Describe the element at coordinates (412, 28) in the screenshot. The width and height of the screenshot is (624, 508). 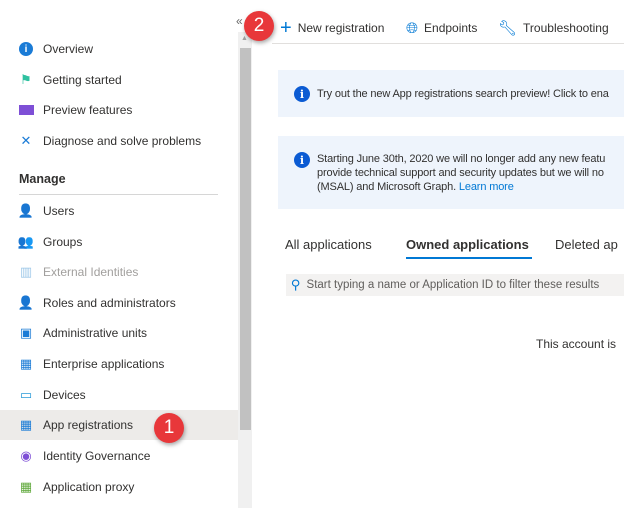
I see `globe-icon: 🌐︎` at that location.